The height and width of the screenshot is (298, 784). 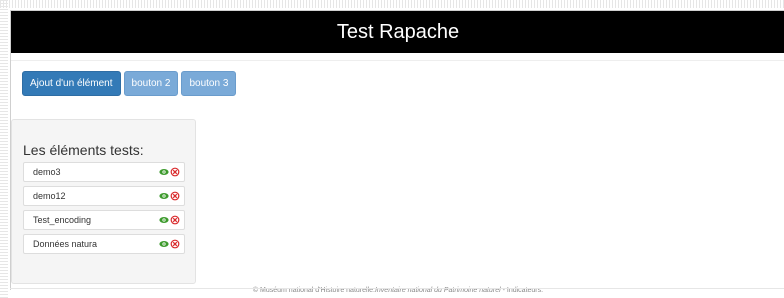 What do you see at coordinates (49, 196) in the screenshot?
I see `list-item-label: demo12` at bounding box center [49, 196].